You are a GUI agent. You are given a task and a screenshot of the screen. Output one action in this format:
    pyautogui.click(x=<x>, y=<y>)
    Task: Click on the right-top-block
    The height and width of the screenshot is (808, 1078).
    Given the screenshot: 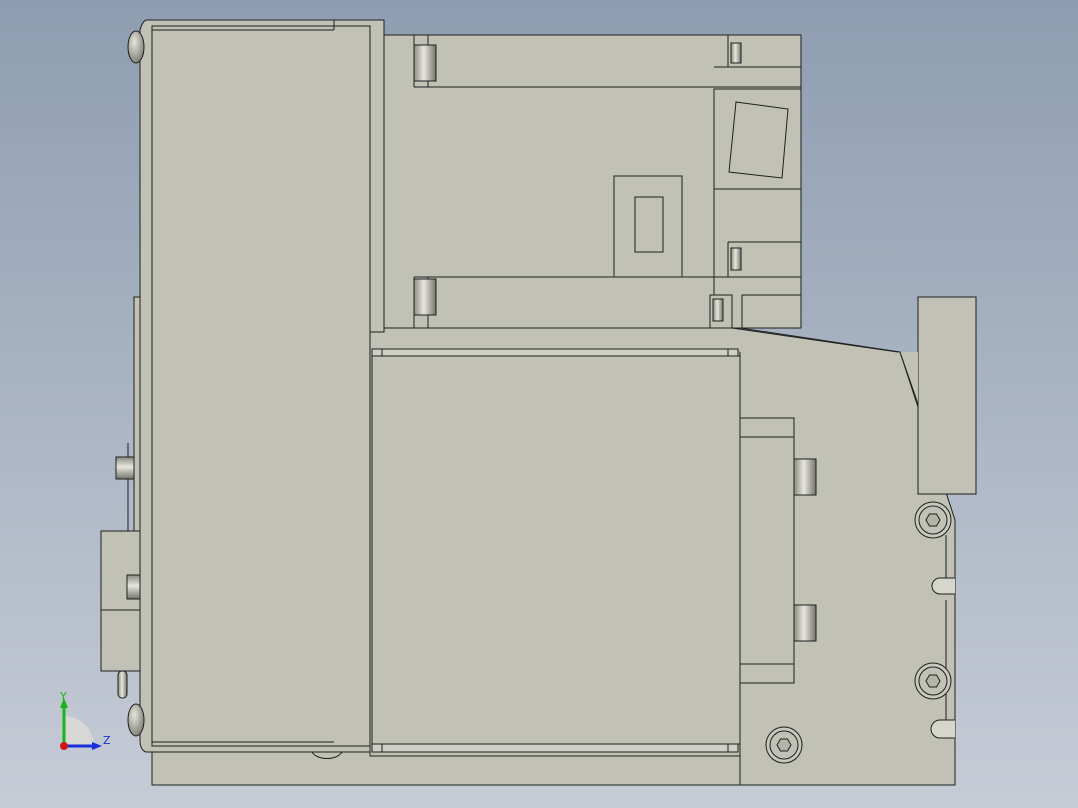 What is the action you would take?
    pyautogui.click(x=947, y=395)
    